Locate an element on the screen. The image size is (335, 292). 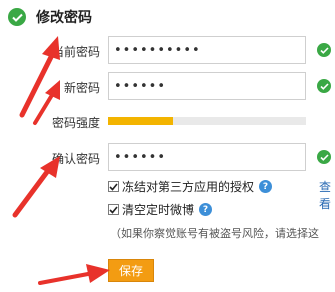
new-password-label: 新密码 is located at coordinates (81, 88).